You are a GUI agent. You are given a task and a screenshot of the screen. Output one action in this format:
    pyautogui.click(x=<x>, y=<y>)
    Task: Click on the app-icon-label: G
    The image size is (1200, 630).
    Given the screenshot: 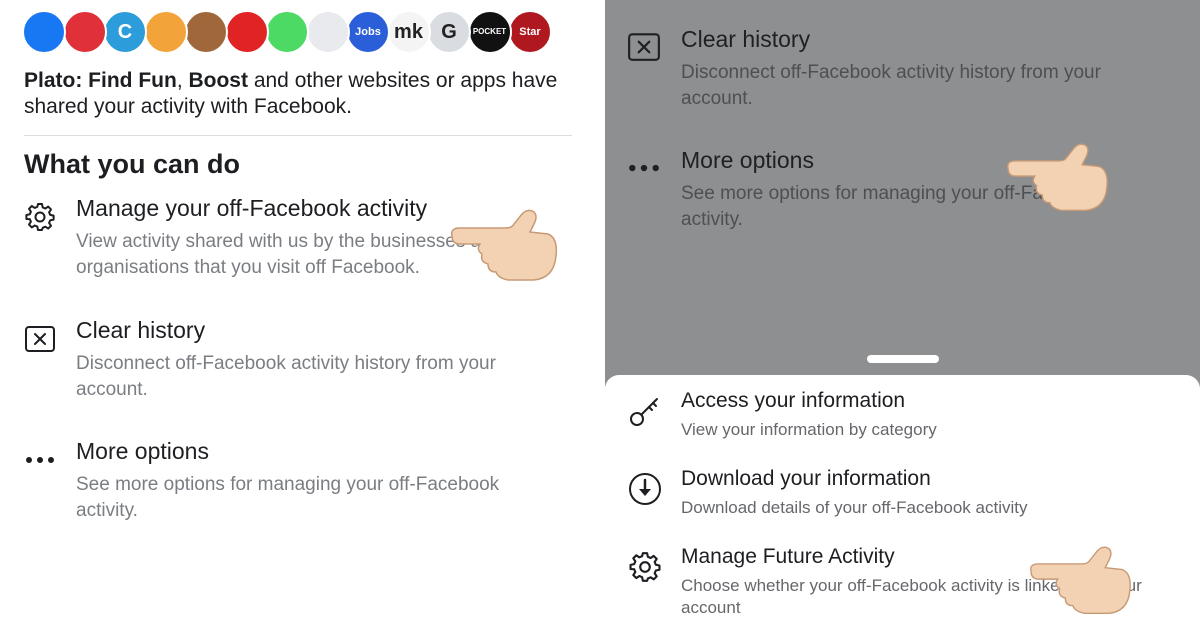 What is the action you would take?
    pyautogui.click(x=449, y=32)
    